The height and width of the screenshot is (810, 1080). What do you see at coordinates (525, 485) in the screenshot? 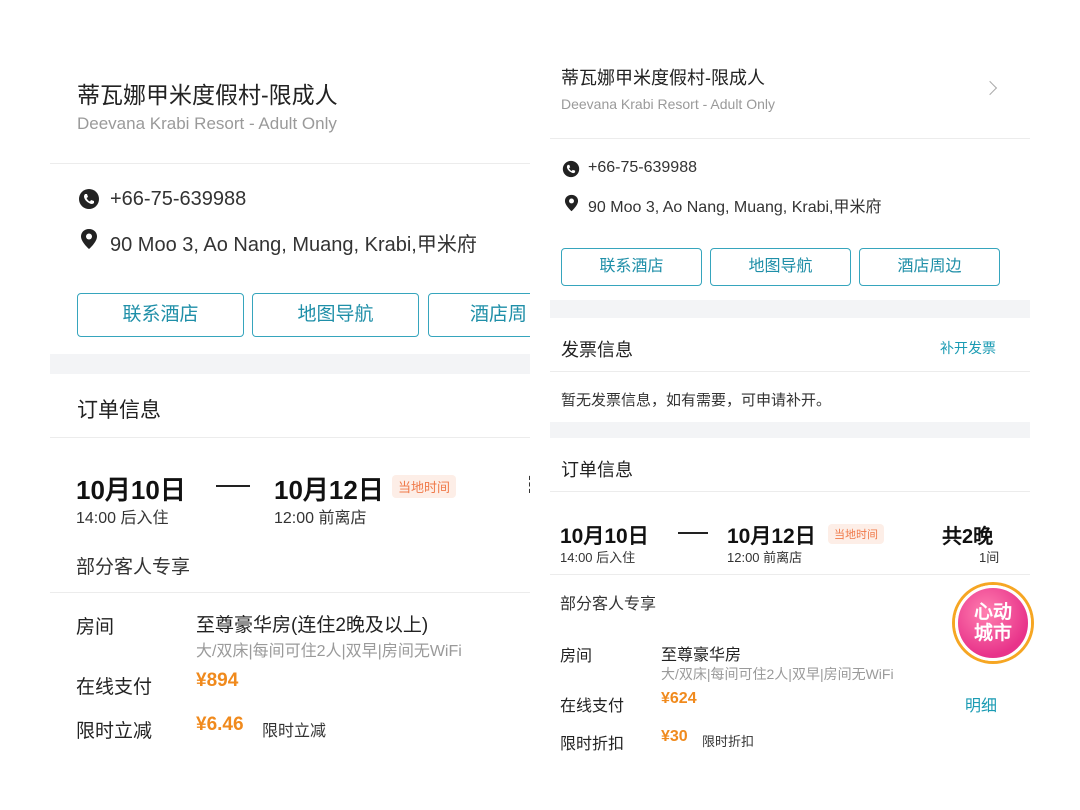
I see `more-icon: ⋮` at bounding box center [525, 485].